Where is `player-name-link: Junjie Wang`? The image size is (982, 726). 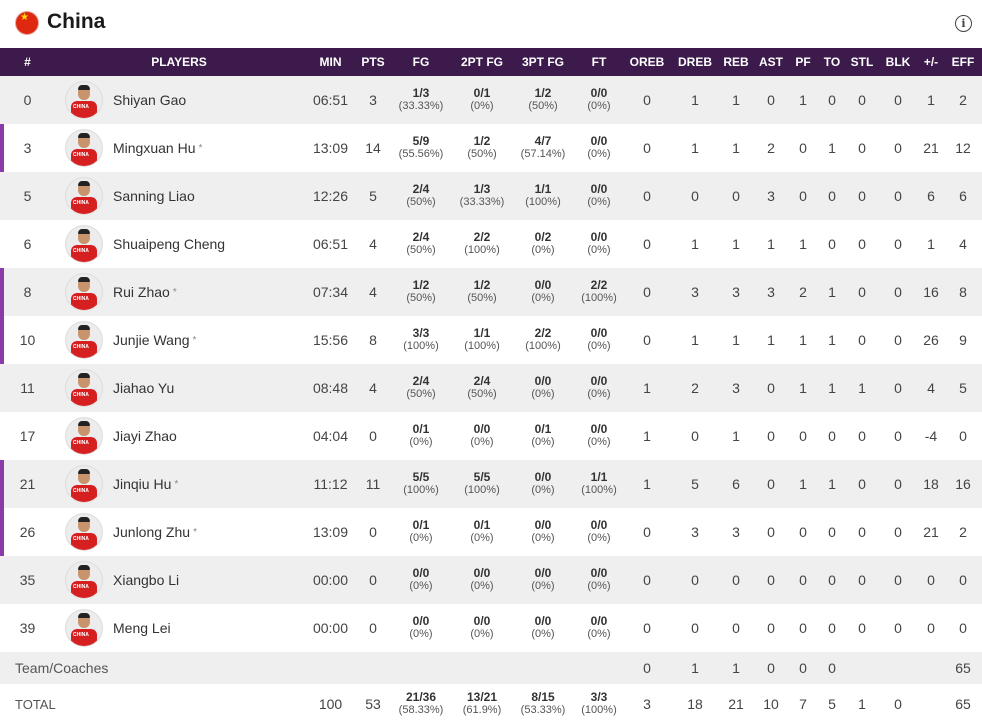 player-name-link: Junjie Wang is located at coordinates (151, 340).